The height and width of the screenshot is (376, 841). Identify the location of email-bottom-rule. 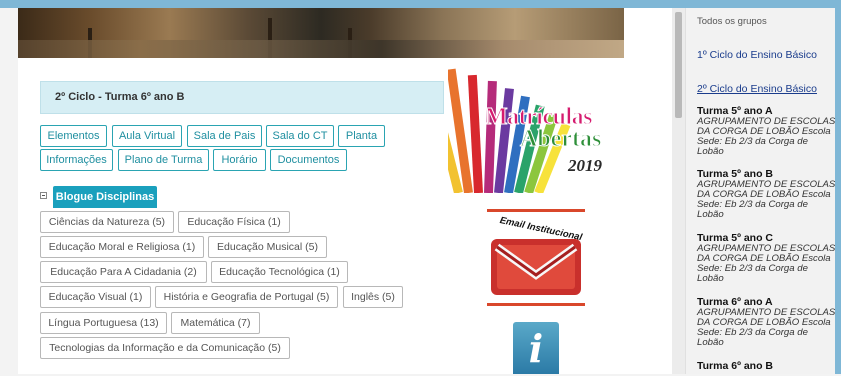
(536, 304).